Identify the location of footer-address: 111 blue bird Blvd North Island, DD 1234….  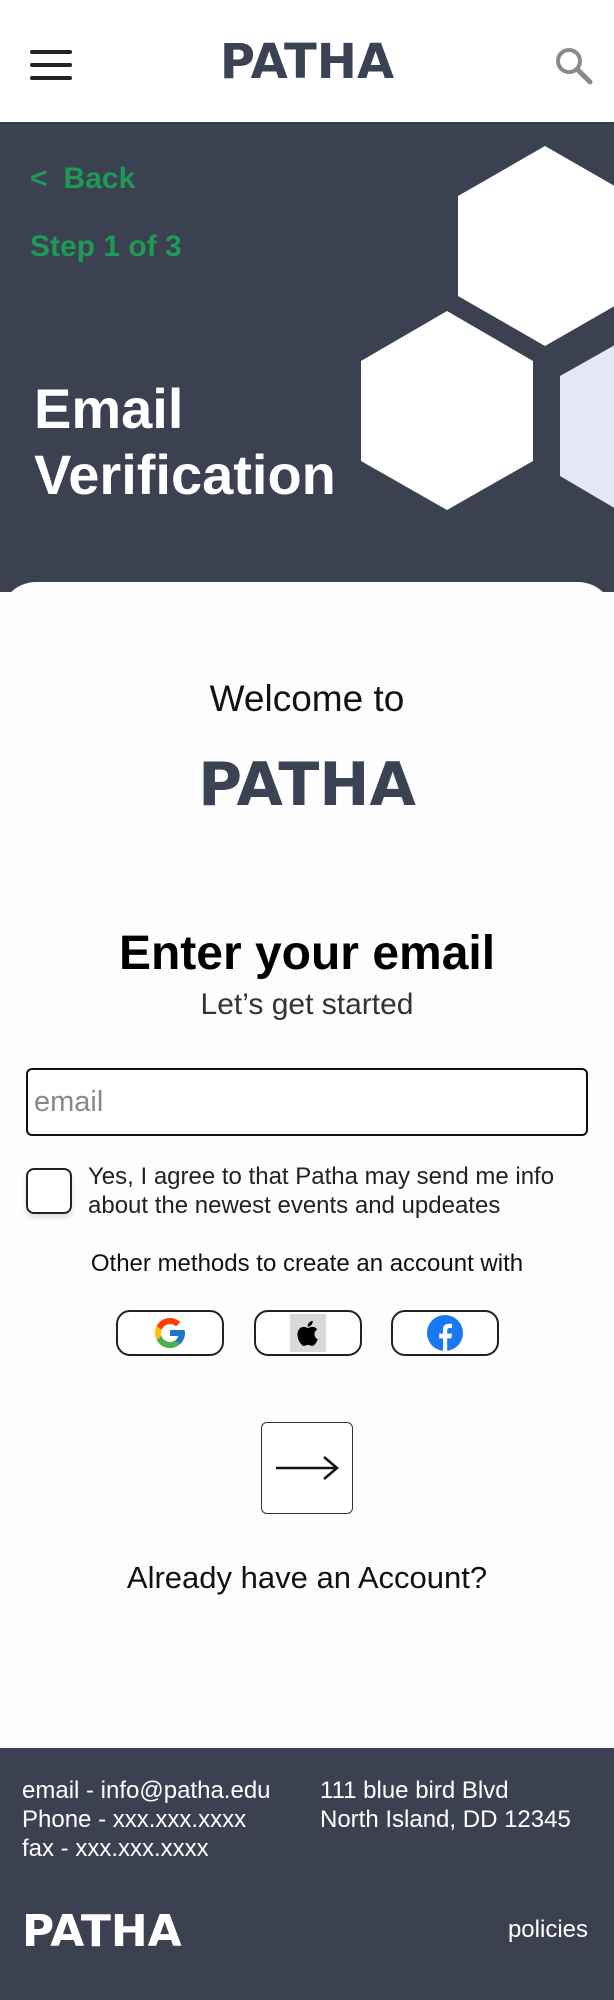
(445, 1805).